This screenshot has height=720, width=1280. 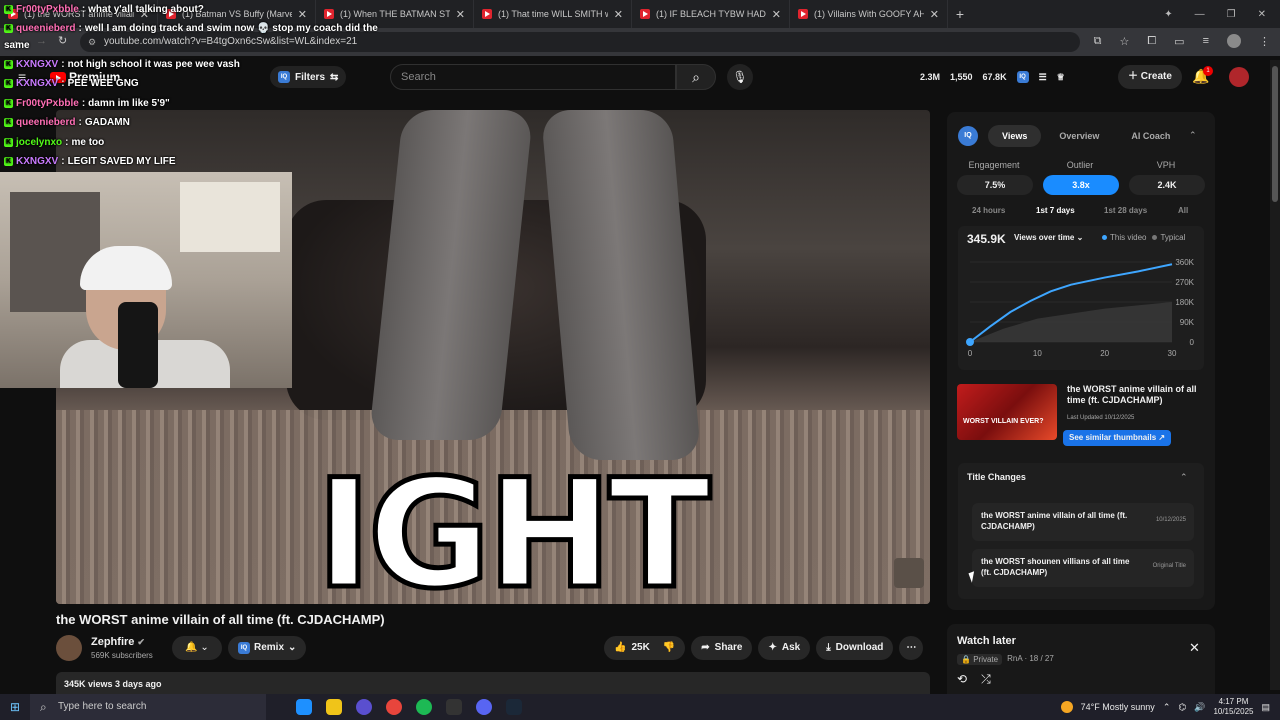 What do you see at coordinates (1125, 210) in the screenshot?
I see `range-tab: 1st 28 days` at bounding box center [1125, 210].